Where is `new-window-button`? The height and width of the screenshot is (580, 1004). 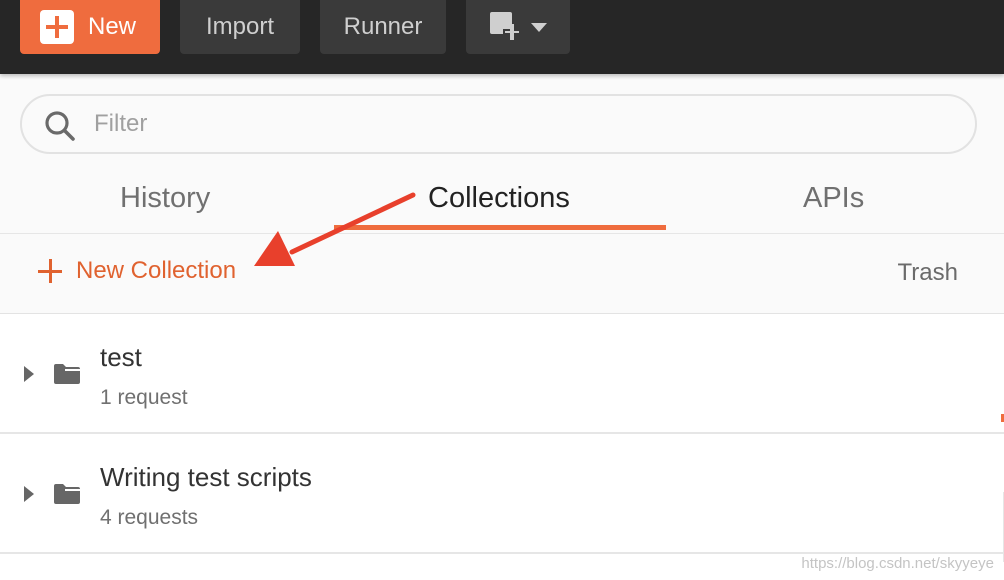
new-window-button is located at coordinates (518, 27).